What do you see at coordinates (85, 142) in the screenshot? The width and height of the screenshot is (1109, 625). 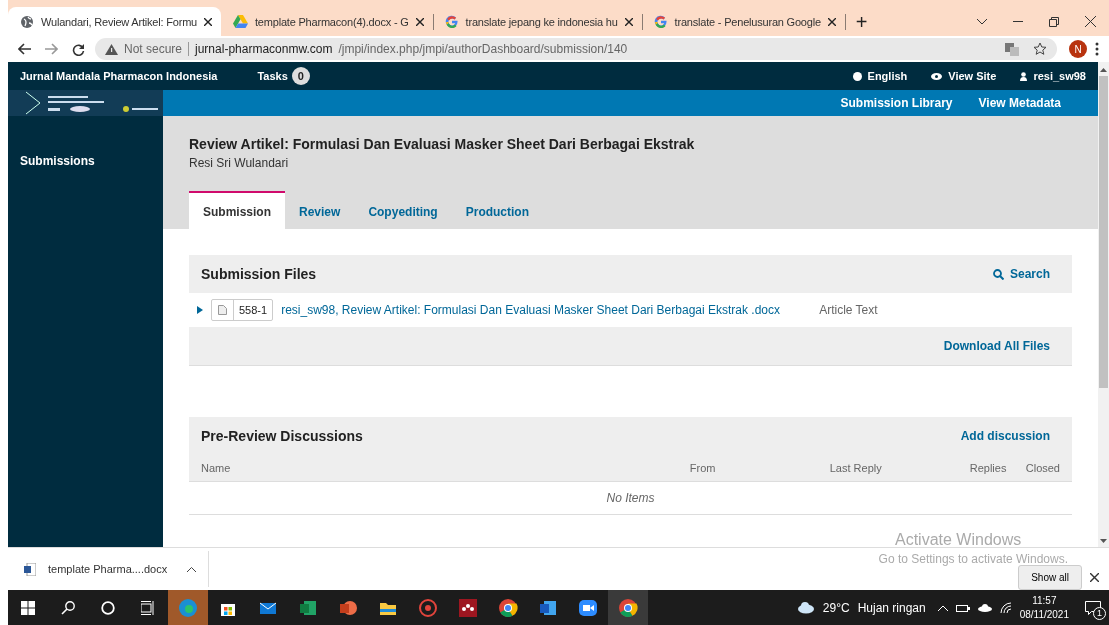 I see `sidebar-item: Submissions` at bounding box center [85, 142].